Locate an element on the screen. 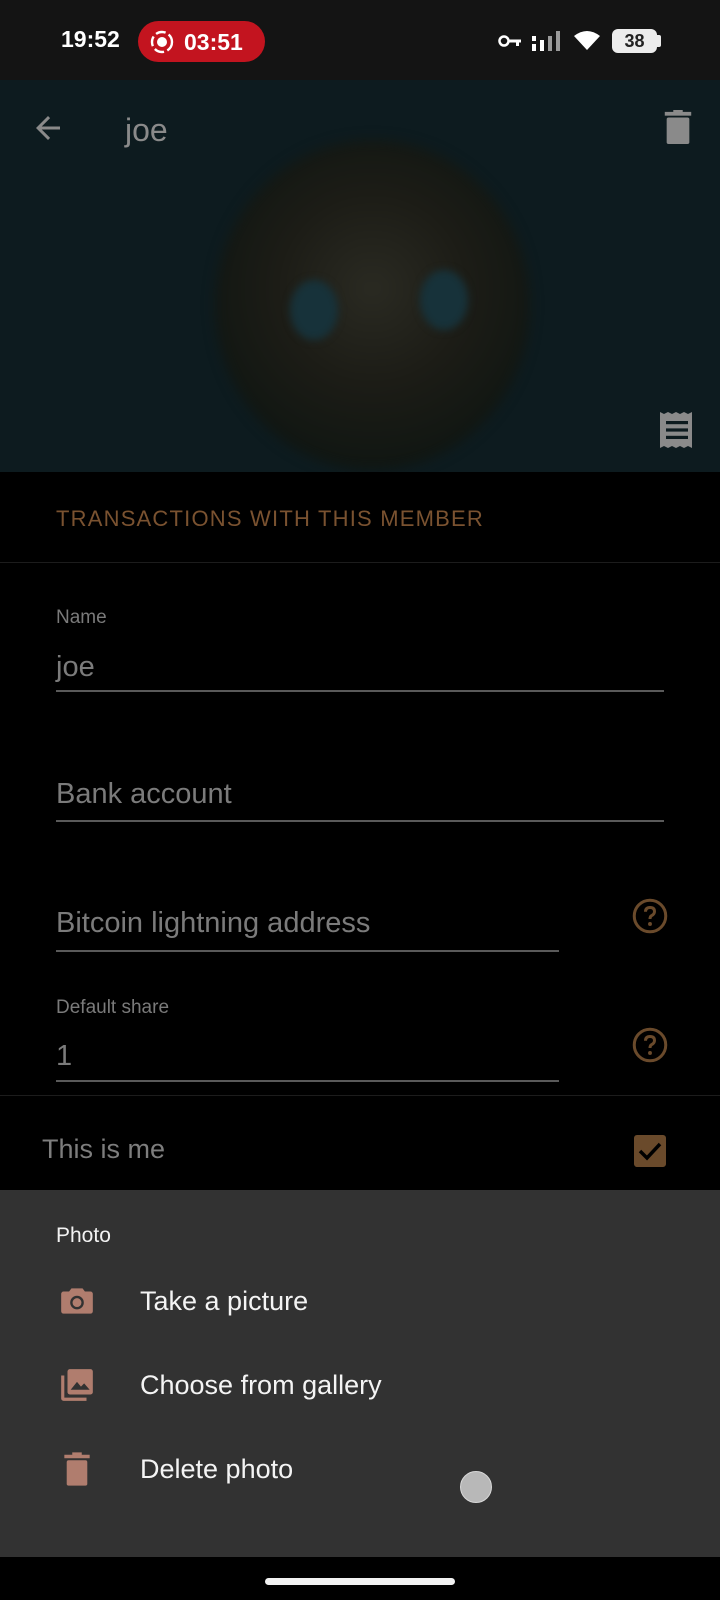 The width and height of the screenshot is (720, 1600). wifi-icon is located at coordinates (587, 40).